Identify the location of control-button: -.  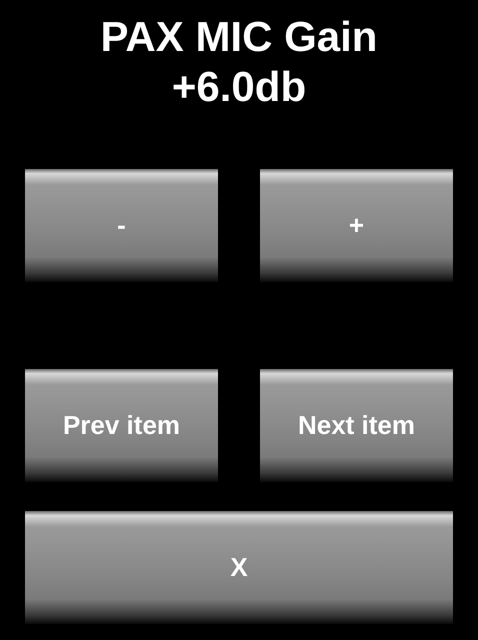
(121, 225).